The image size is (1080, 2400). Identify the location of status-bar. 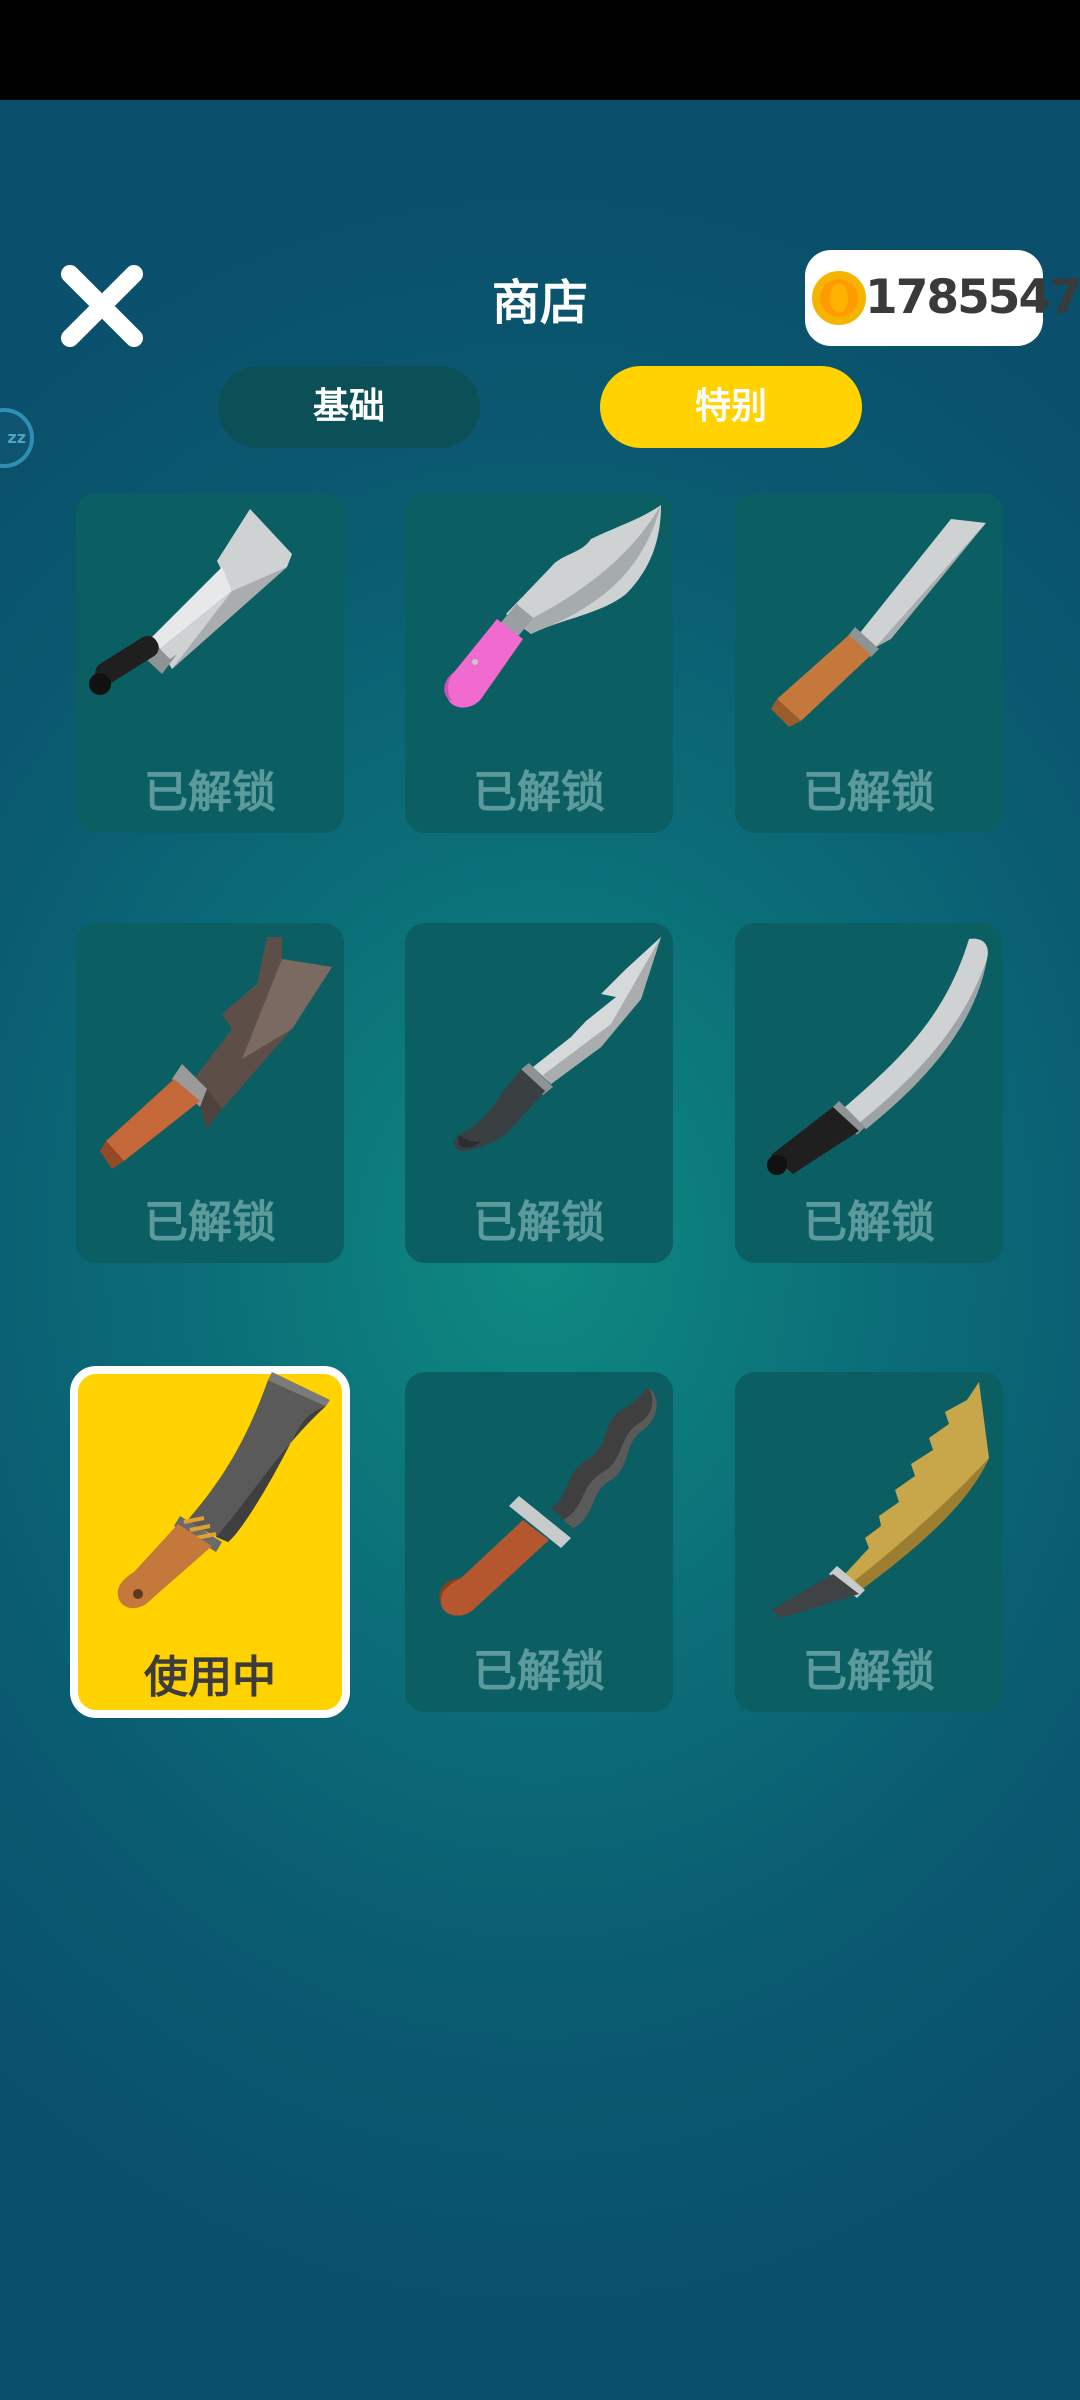
(540, 50).